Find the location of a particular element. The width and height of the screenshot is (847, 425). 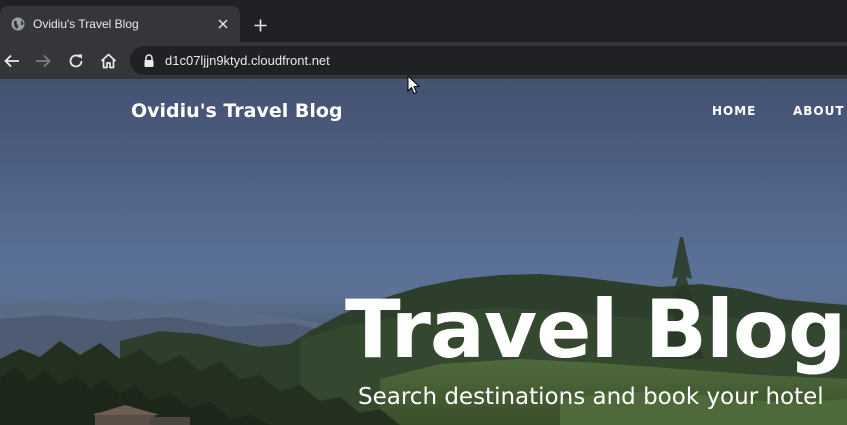

new-tab-button is located at coordinates (260, 25).